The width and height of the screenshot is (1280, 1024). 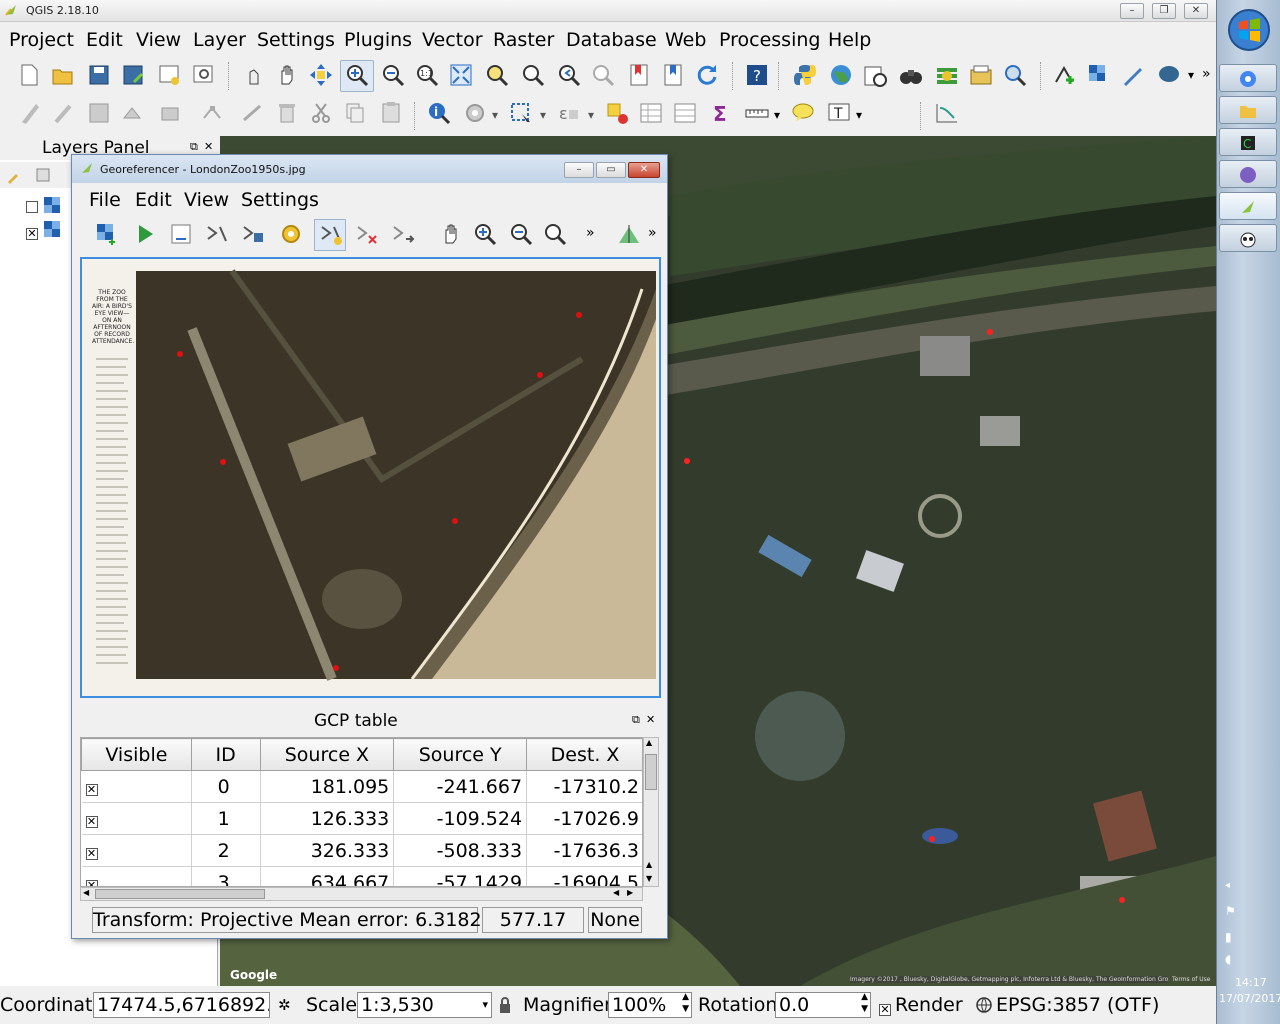 I want to click on taskbar-app: C, so click(x=1248, y=142).